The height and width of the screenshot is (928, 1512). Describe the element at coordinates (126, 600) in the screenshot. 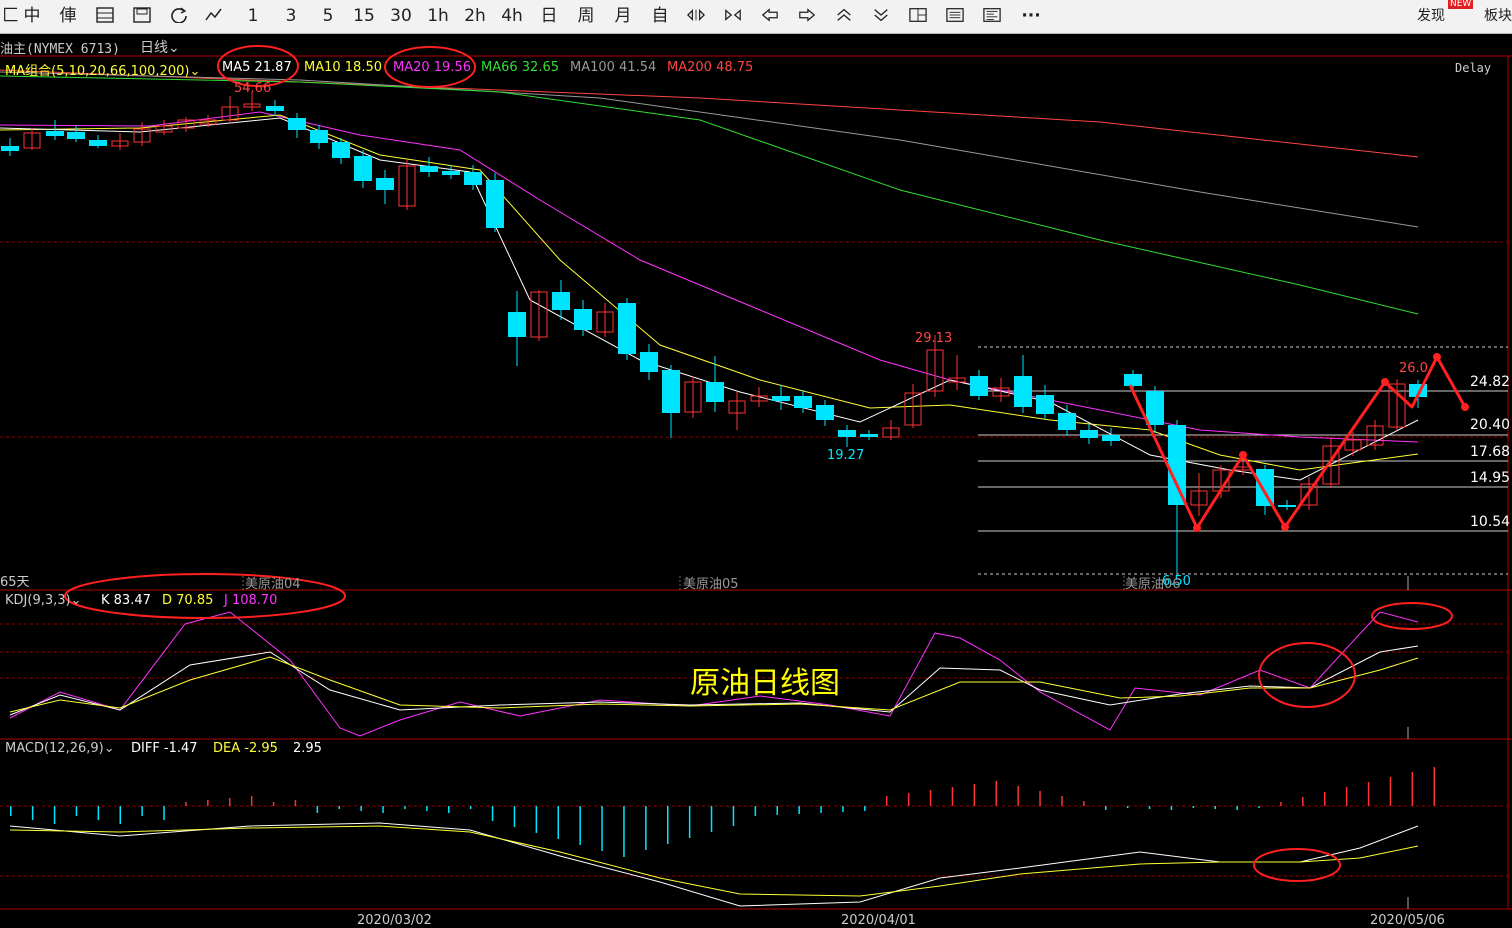

I see `kdj-k-value: K 83.47` at that location.